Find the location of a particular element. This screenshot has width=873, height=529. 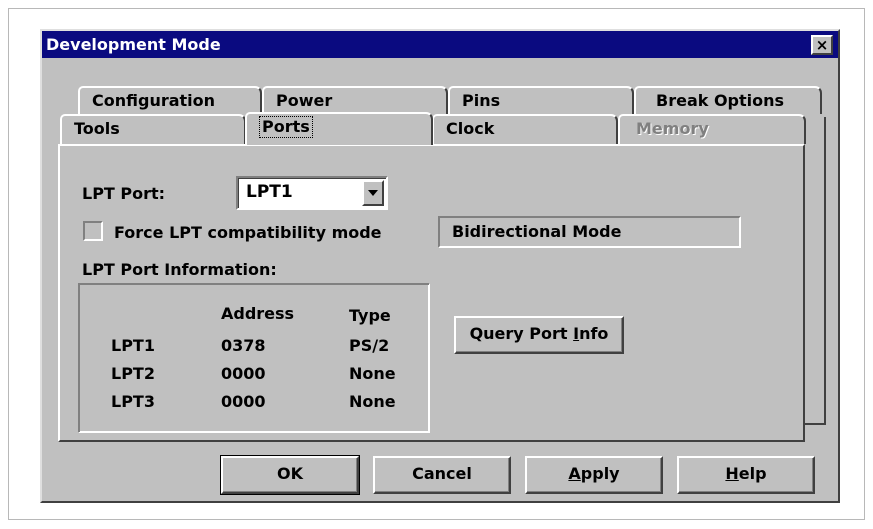

lpt-port-value: LPT1 is located at coordinates (269, 192).